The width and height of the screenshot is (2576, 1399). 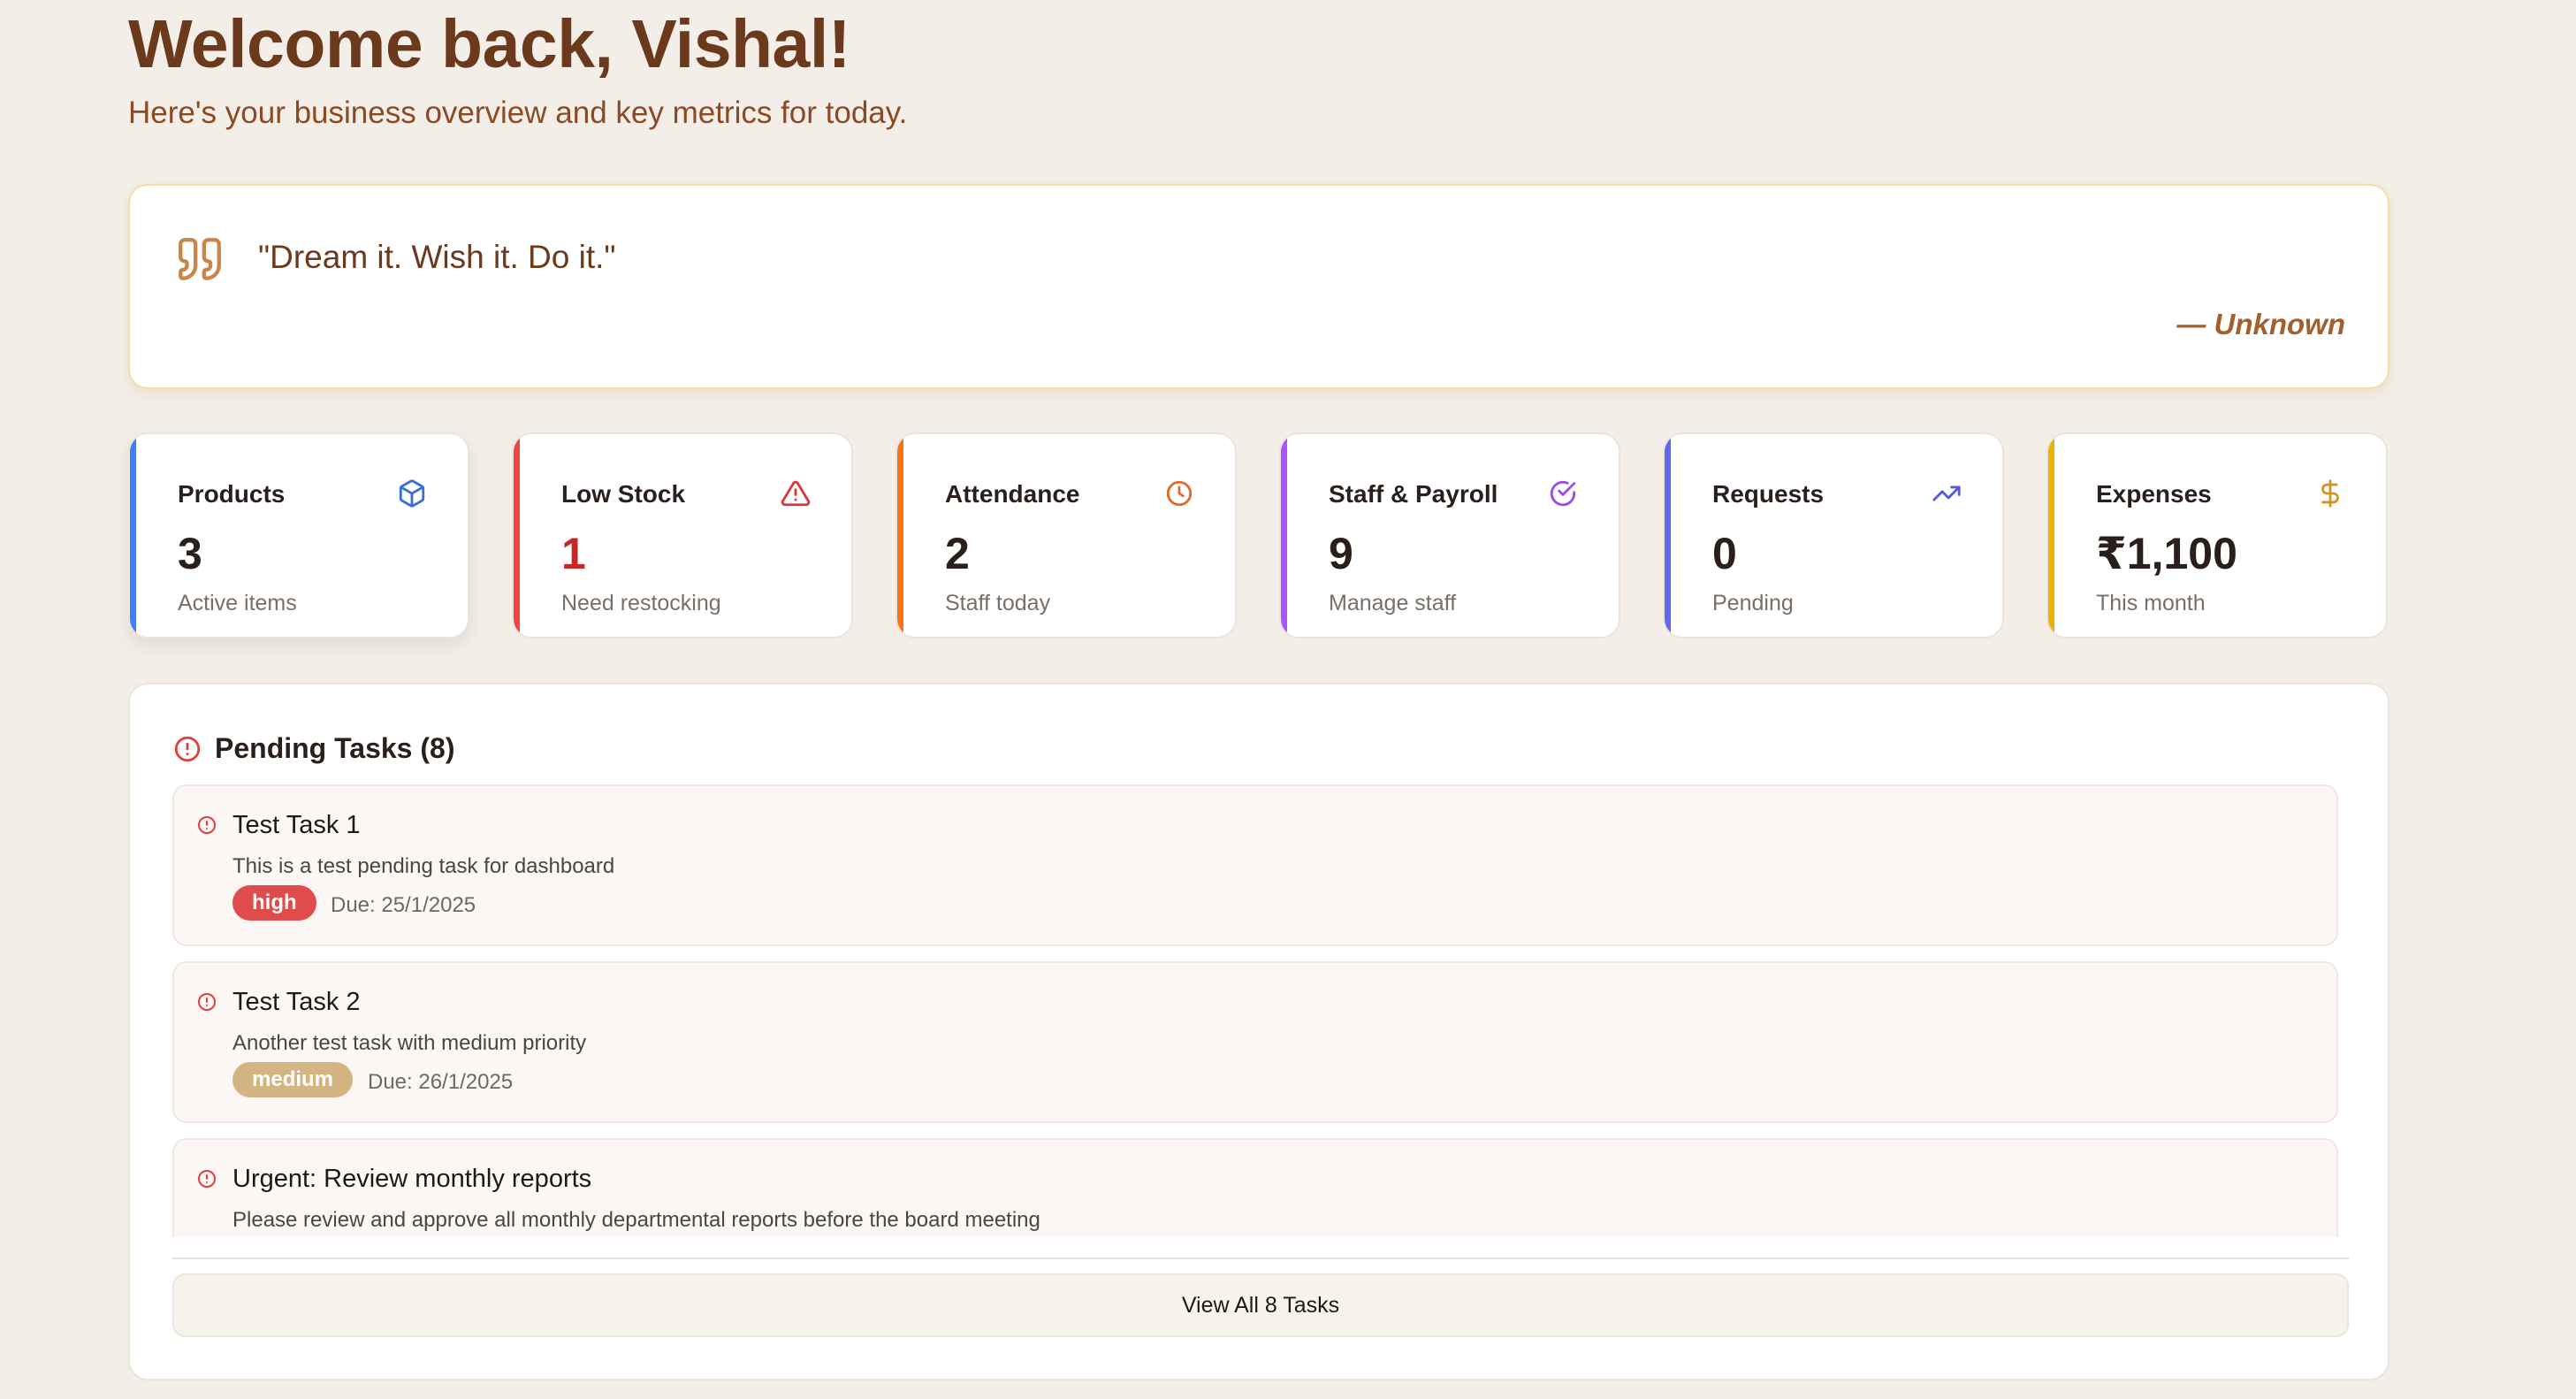 What do you see at coordinates (1833, 535) in the screenshot?
I see `stat-card-requests: Requests 0 Pending` at bounding box center [1833, 535].